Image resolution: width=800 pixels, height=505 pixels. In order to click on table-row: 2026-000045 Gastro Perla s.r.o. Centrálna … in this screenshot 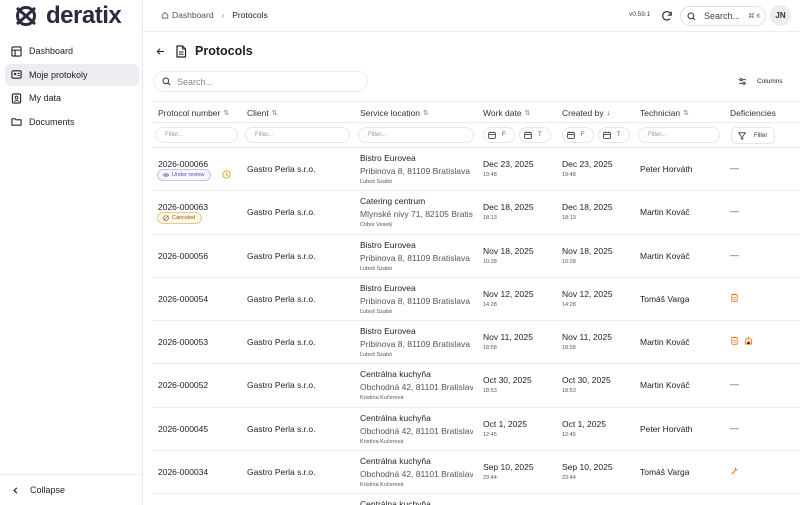, I will do `click(476, 430)`.